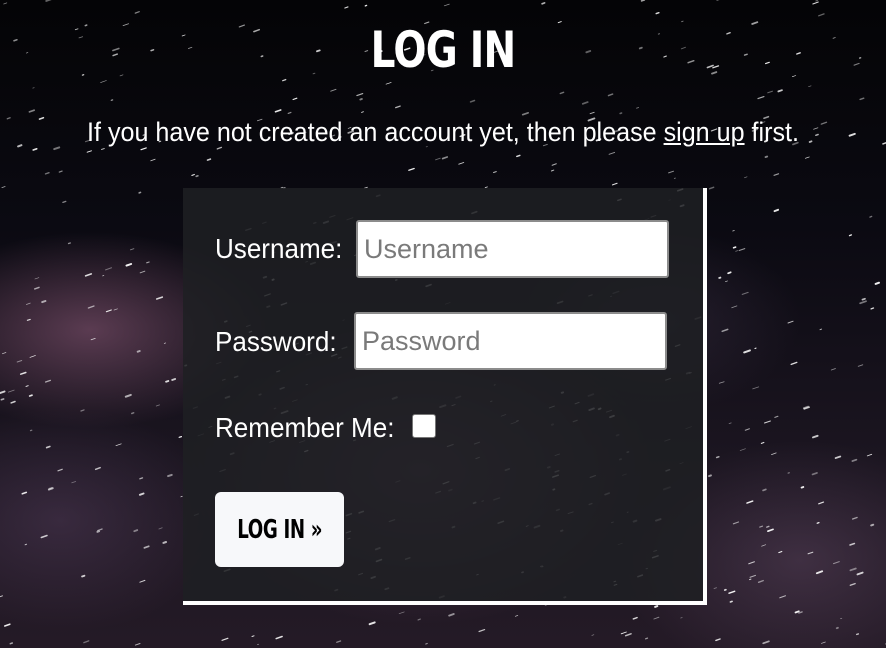 The width and height of the screenshot is (886, 648). I want to click on password-input, so click(510, 341).